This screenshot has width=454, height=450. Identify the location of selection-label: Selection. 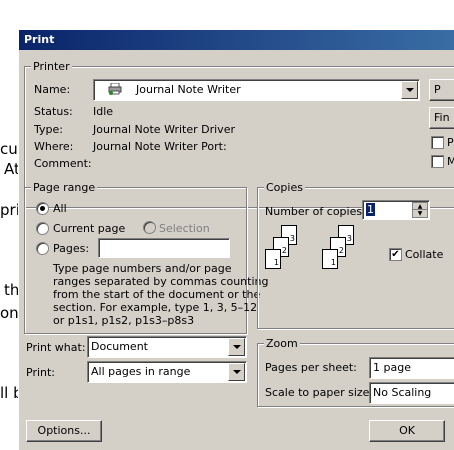
(184, 228).